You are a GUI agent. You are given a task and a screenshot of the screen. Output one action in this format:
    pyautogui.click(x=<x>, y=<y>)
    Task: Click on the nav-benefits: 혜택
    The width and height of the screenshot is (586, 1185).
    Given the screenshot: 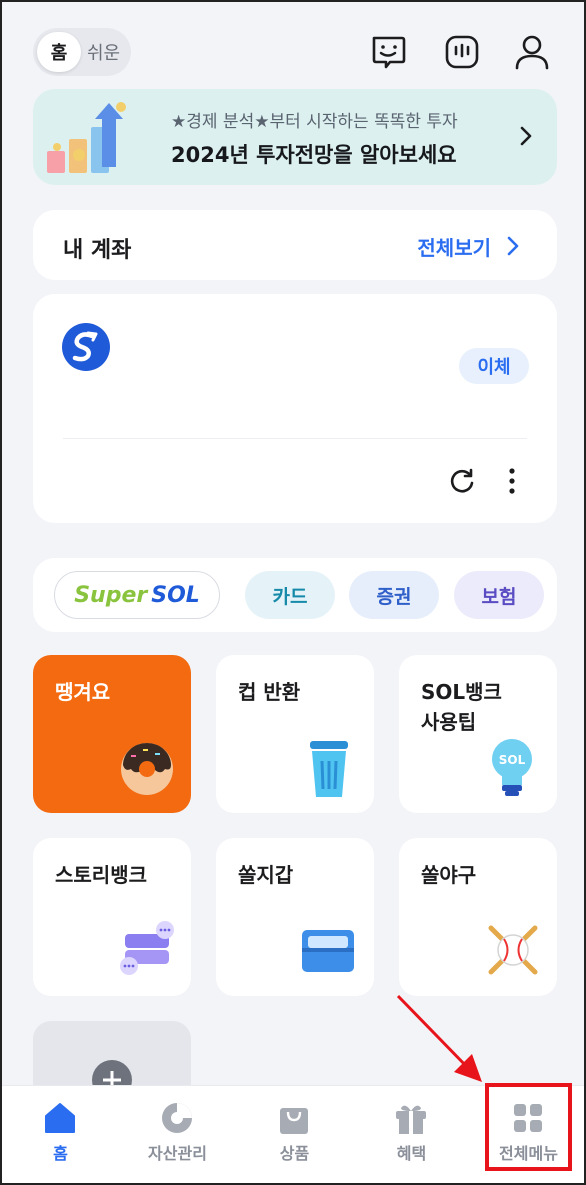 What is the action you would take?
    pyautogui.click(x=411, y=1134)
    